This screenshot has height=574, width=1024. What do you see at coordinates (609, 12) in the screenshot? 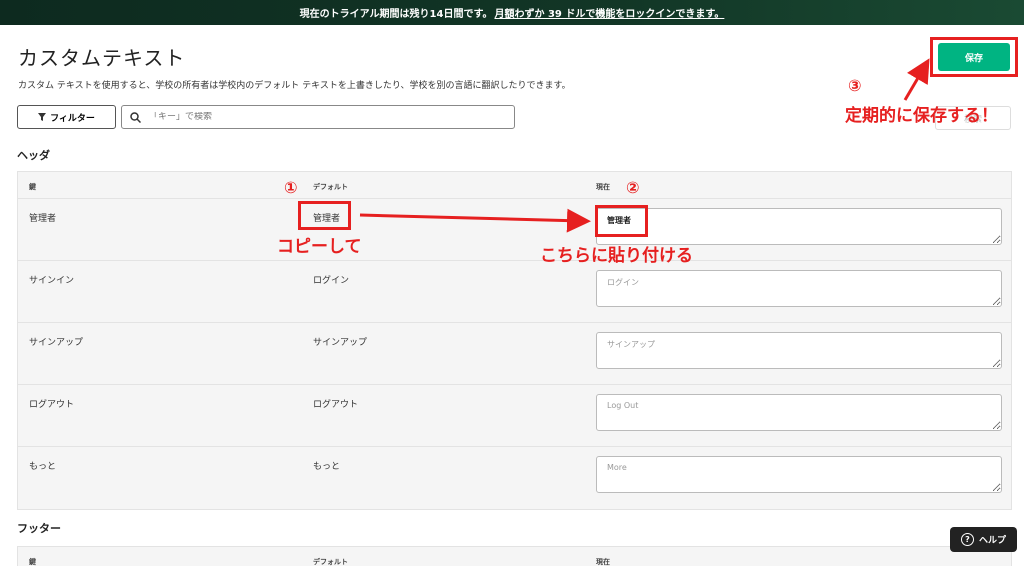
I see `trial-banner-link: 月額わずか 39 ドルで機能をロックインできます。` at bounding box center [609, 12].